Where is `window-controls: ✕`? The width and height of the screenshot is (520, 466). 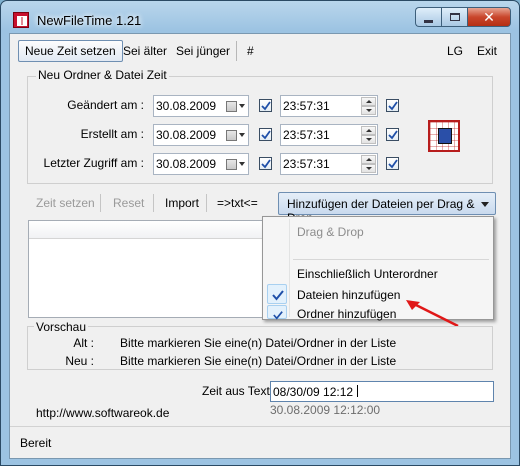
window-controls: ✕ is located at coordinates (463, 17).